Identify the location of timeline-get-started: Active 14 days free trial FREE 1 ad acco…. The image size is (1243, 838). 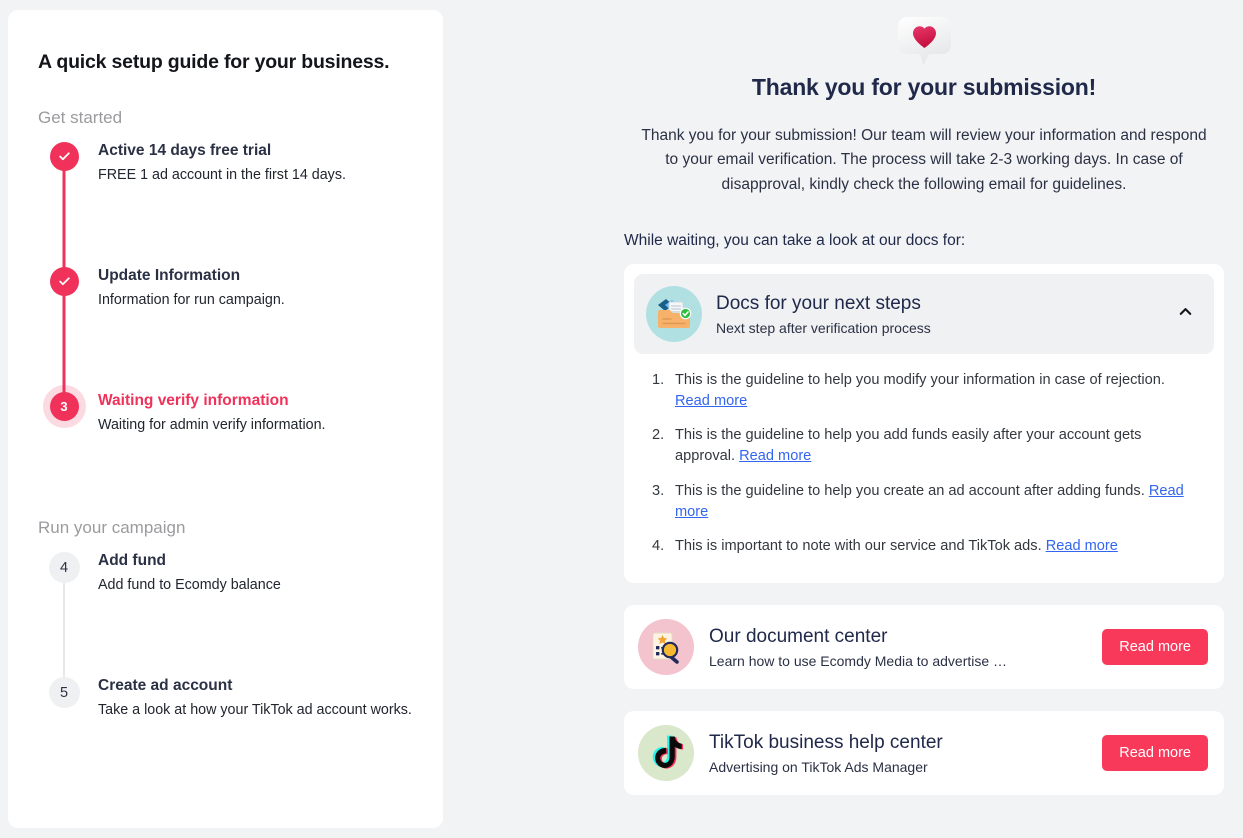
(225, 295).